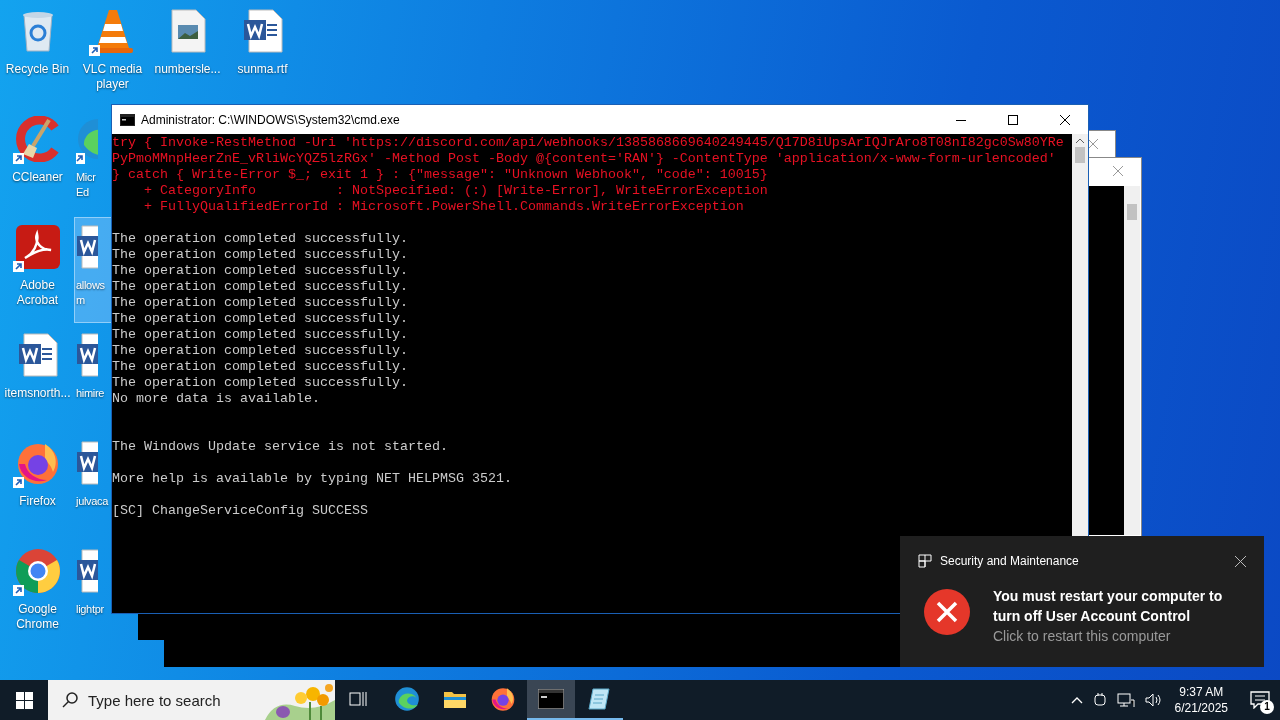 The width and height of the screenshot is (1280, 720). I want to click on console-line: [SC] ChangeServiceConfig SUCCESS, so click(240, 511).